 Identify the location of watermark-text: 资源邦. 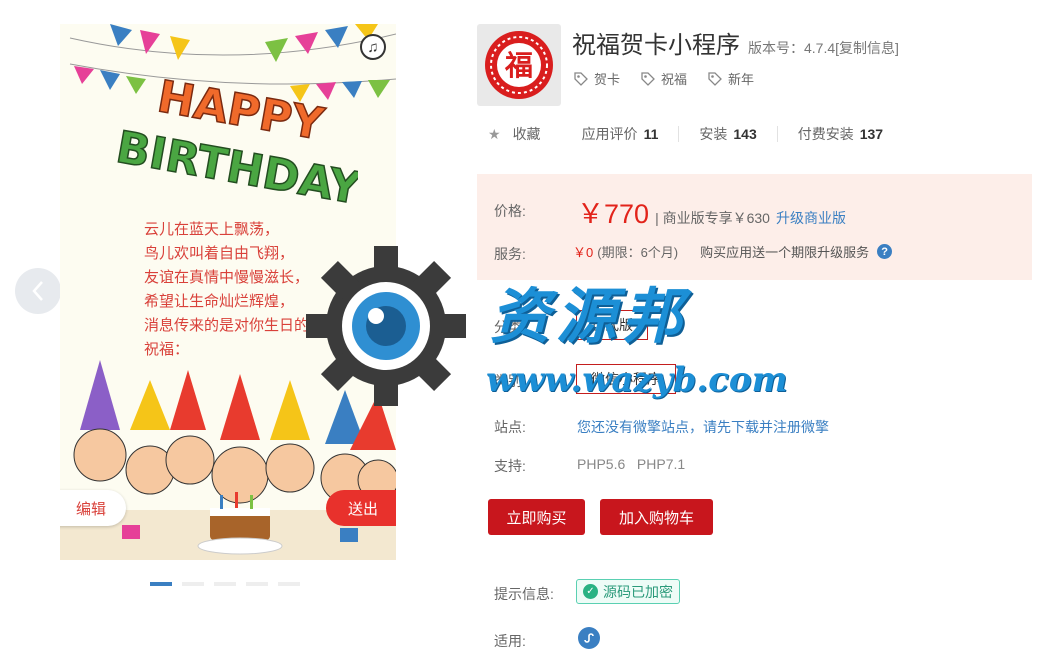
(589, 317).